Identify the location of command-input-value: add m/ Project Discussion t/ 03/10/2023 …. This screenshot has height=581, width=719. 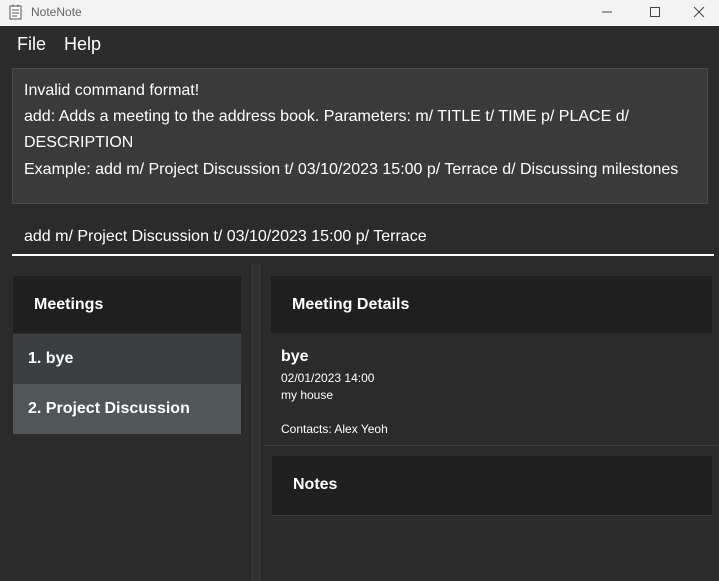
(225, 236).